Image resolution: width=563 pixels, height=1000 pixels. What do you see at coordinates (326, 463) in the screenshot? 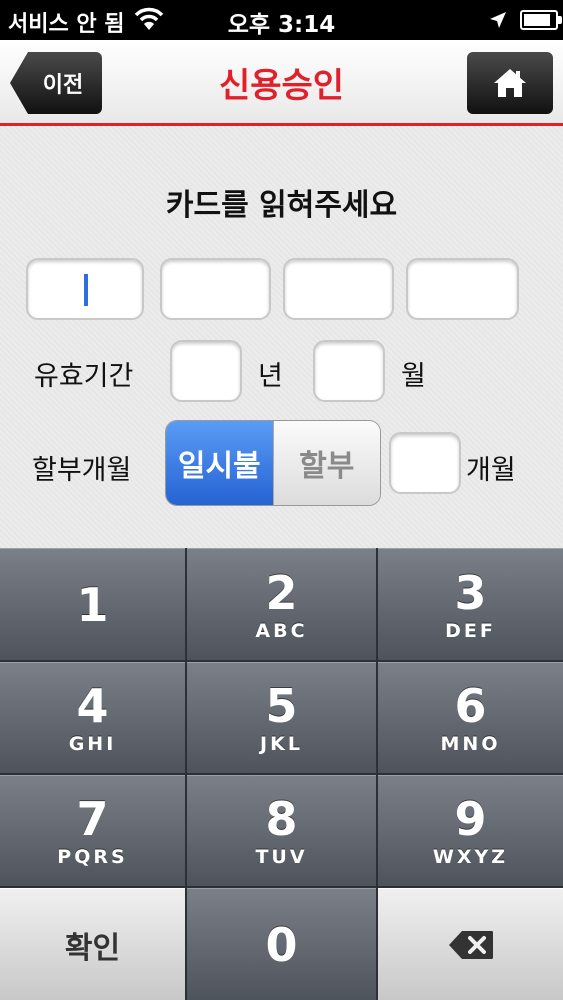
I see `segment-installment: 할부` at bounding box center [326, 463].